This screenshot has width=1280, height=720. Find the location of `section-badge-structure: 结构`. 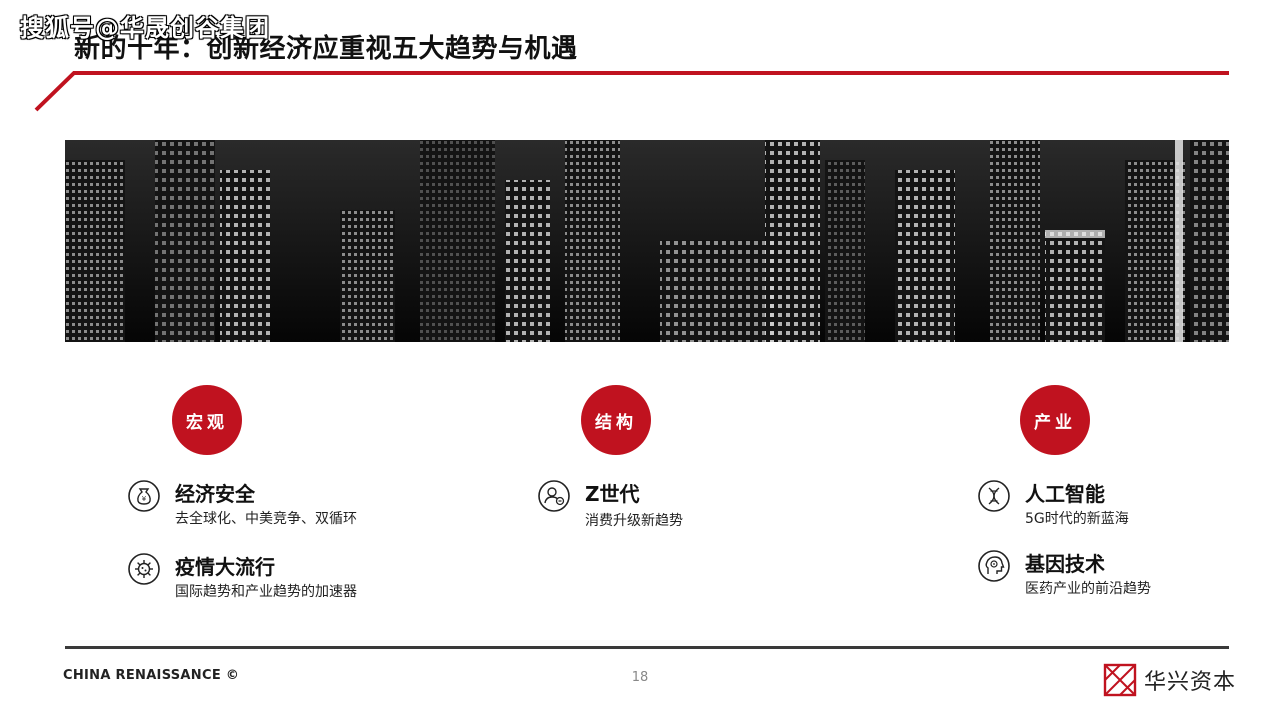

section-badge-structure: 结构 is located at coordinates (616, 420).